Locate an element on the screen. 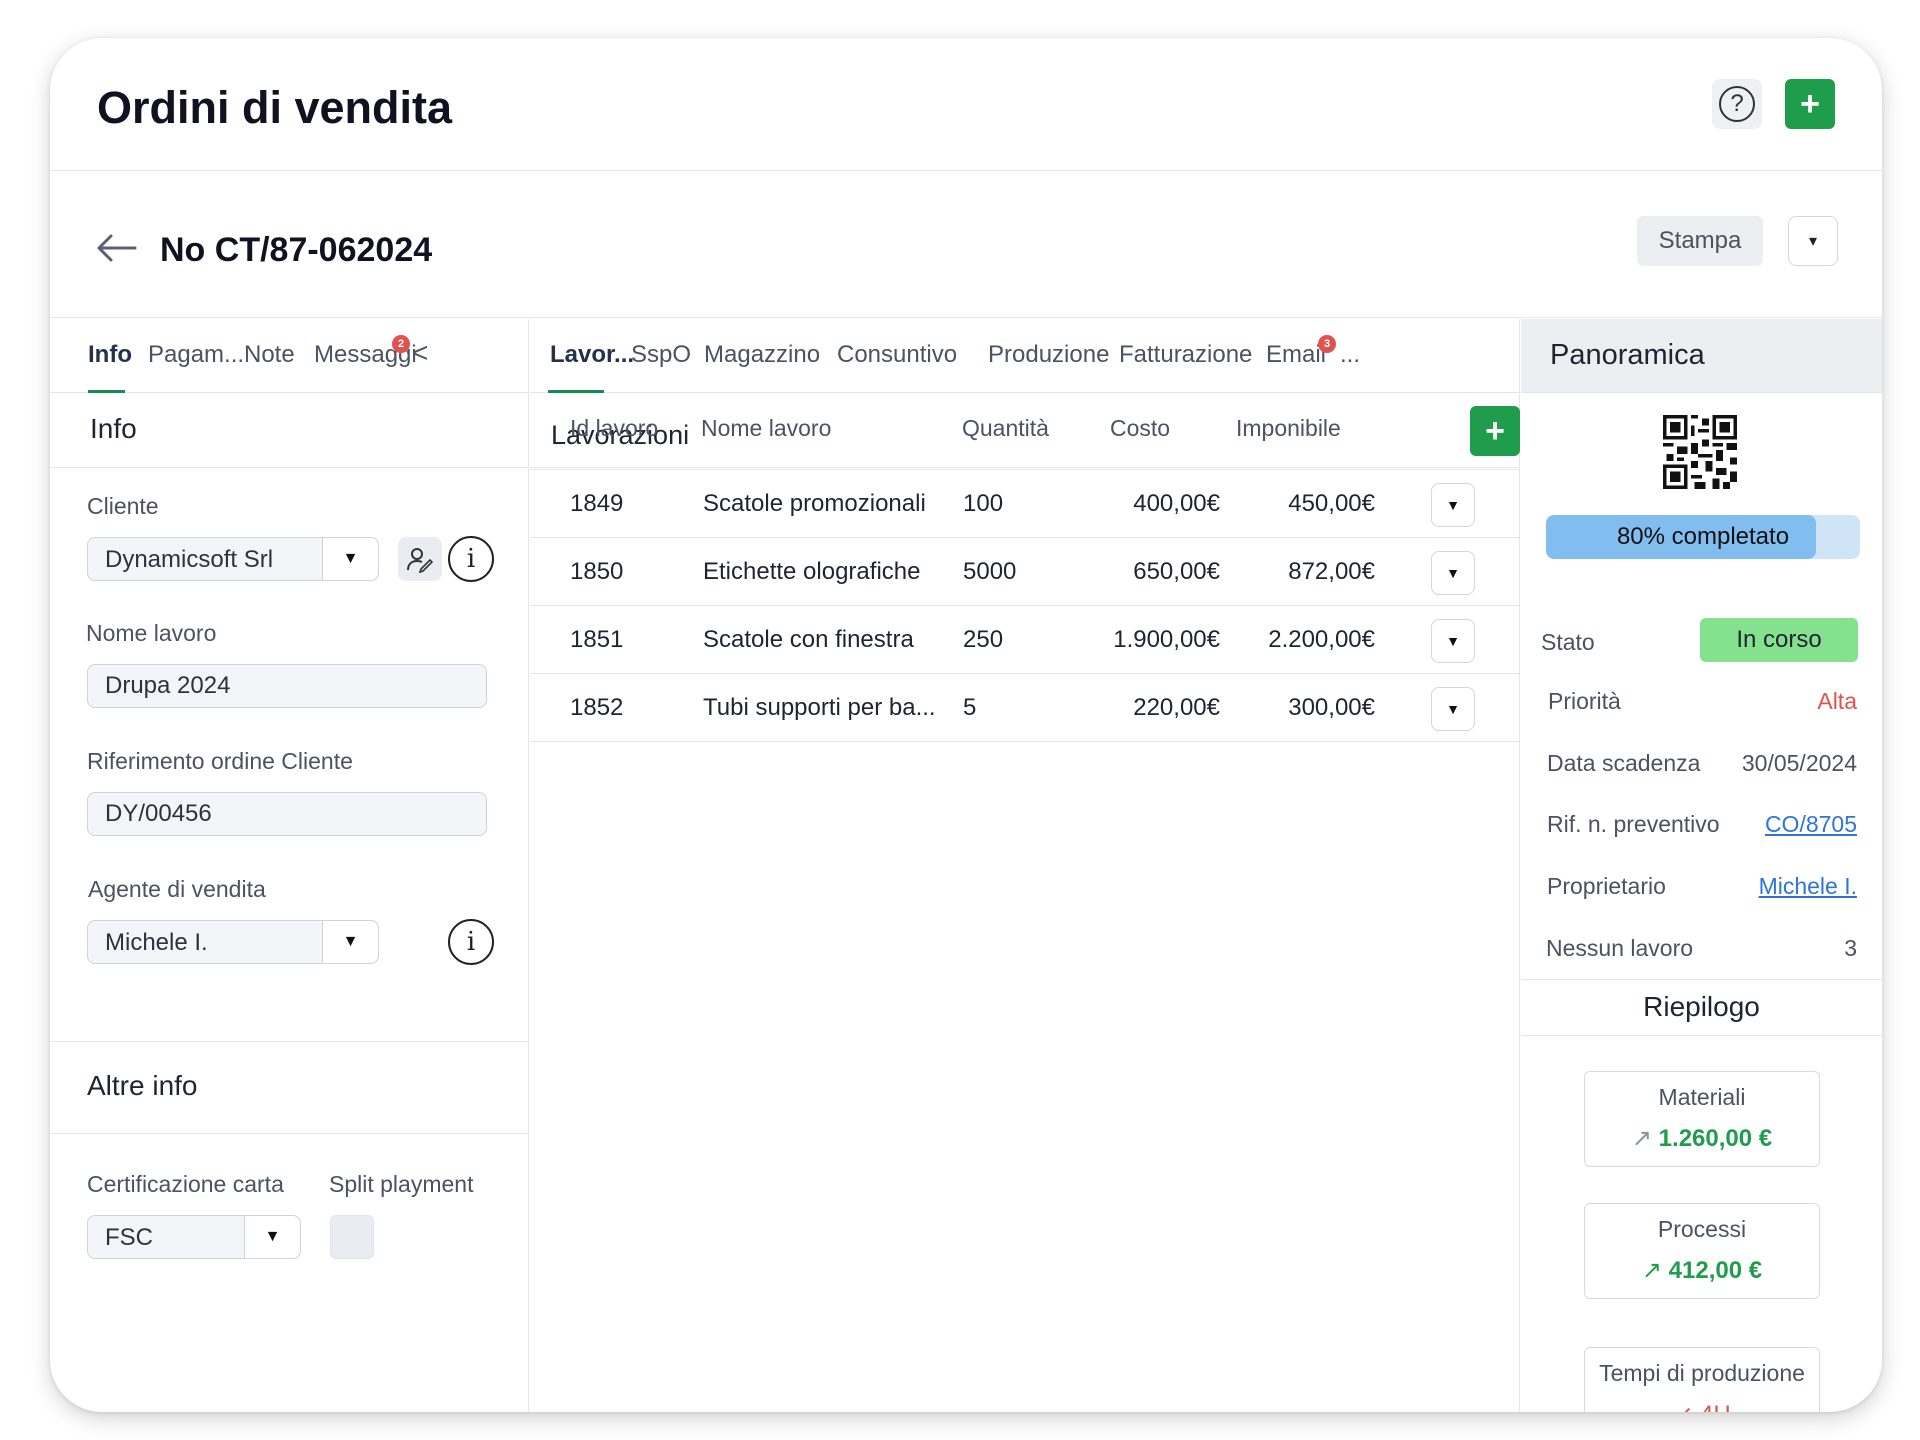 This screenshot has height=1440, width=1920. materiali-value: ↗ 1.260,00 € is located at coordinates (1702, 1138).